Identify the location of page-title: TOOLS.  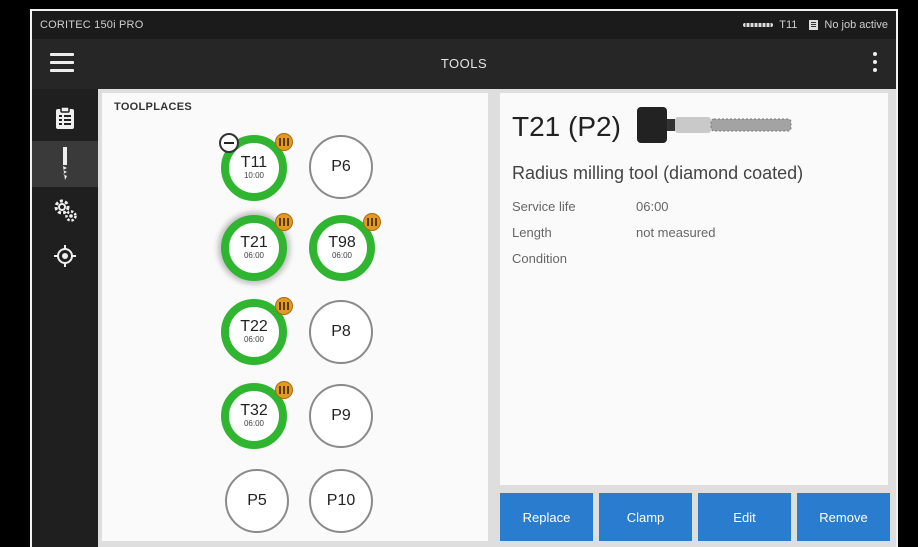
(464, 63).